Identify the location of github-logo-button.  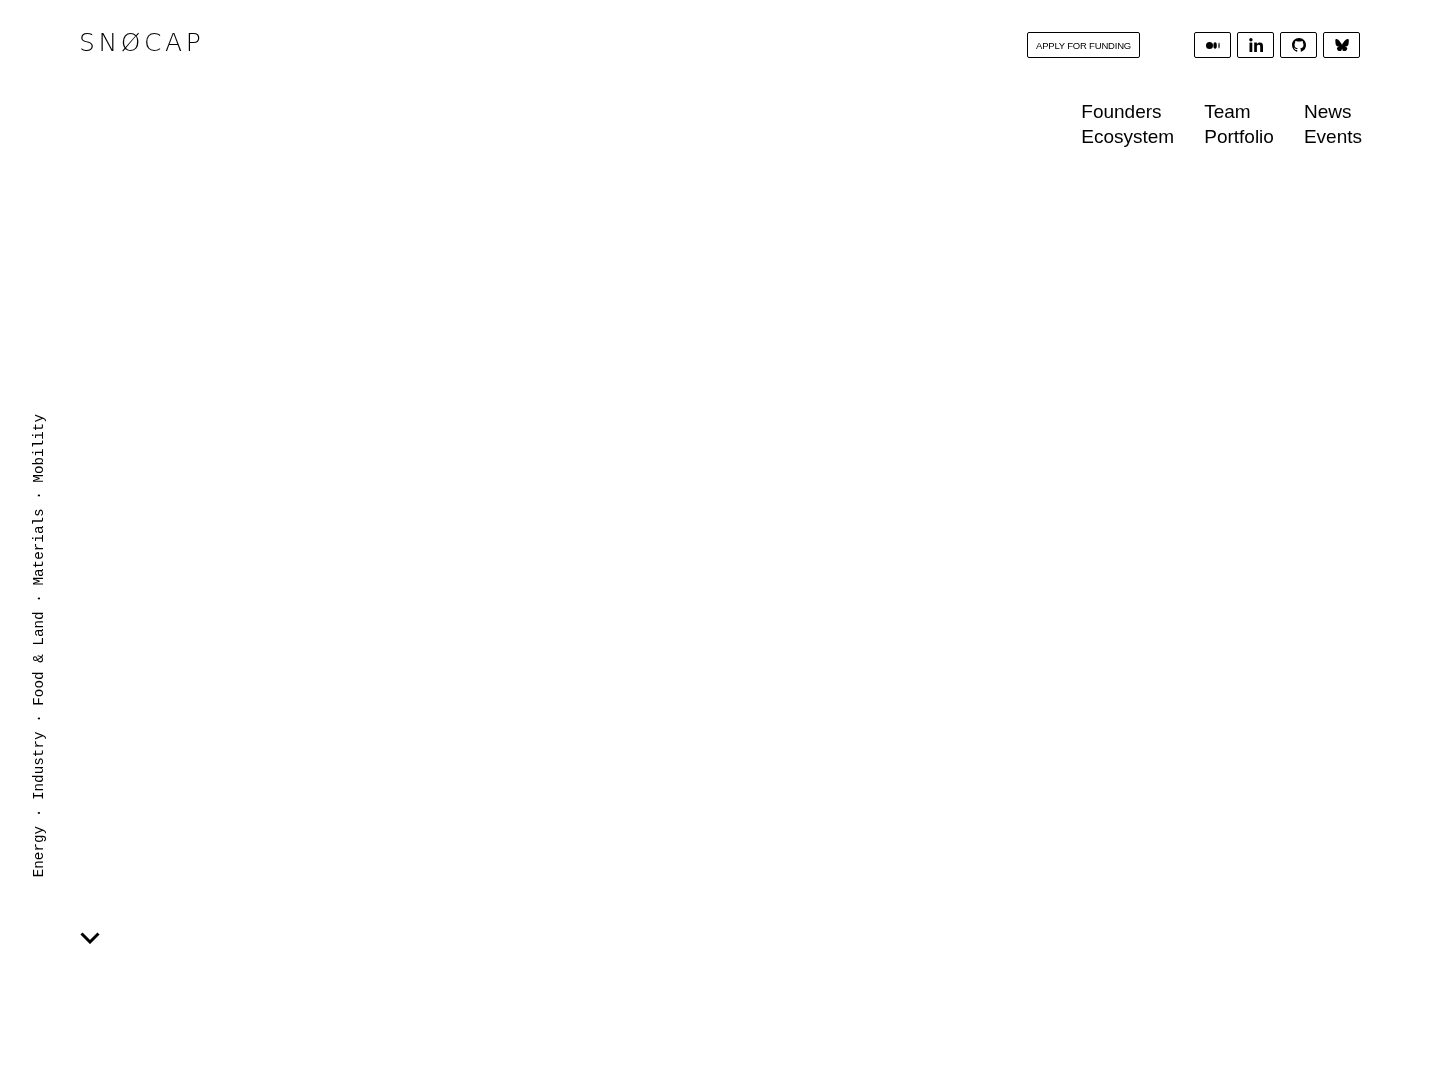
(1298, 45).